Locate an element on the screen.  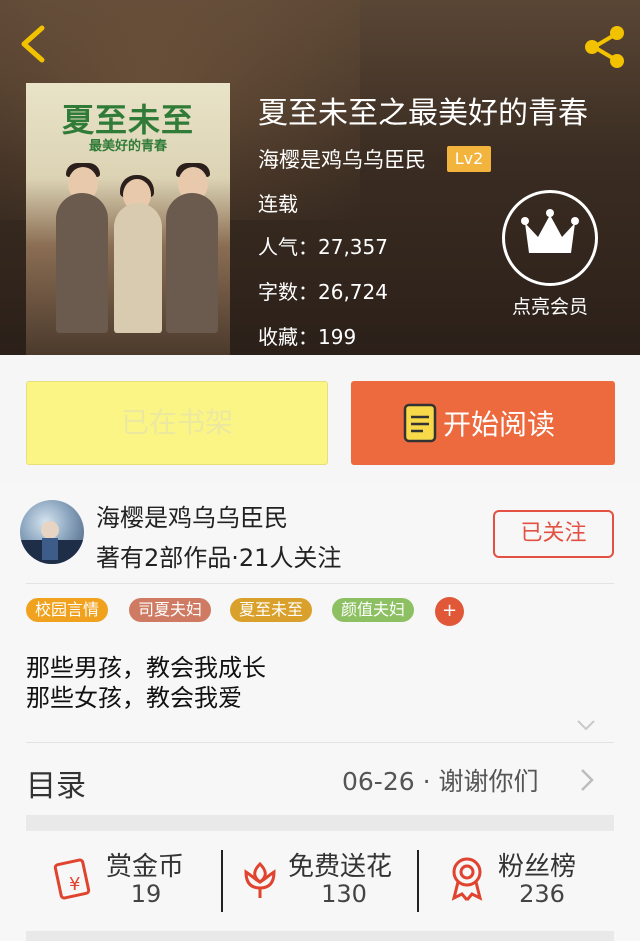
vip-button is located at coordinates (550, 238).